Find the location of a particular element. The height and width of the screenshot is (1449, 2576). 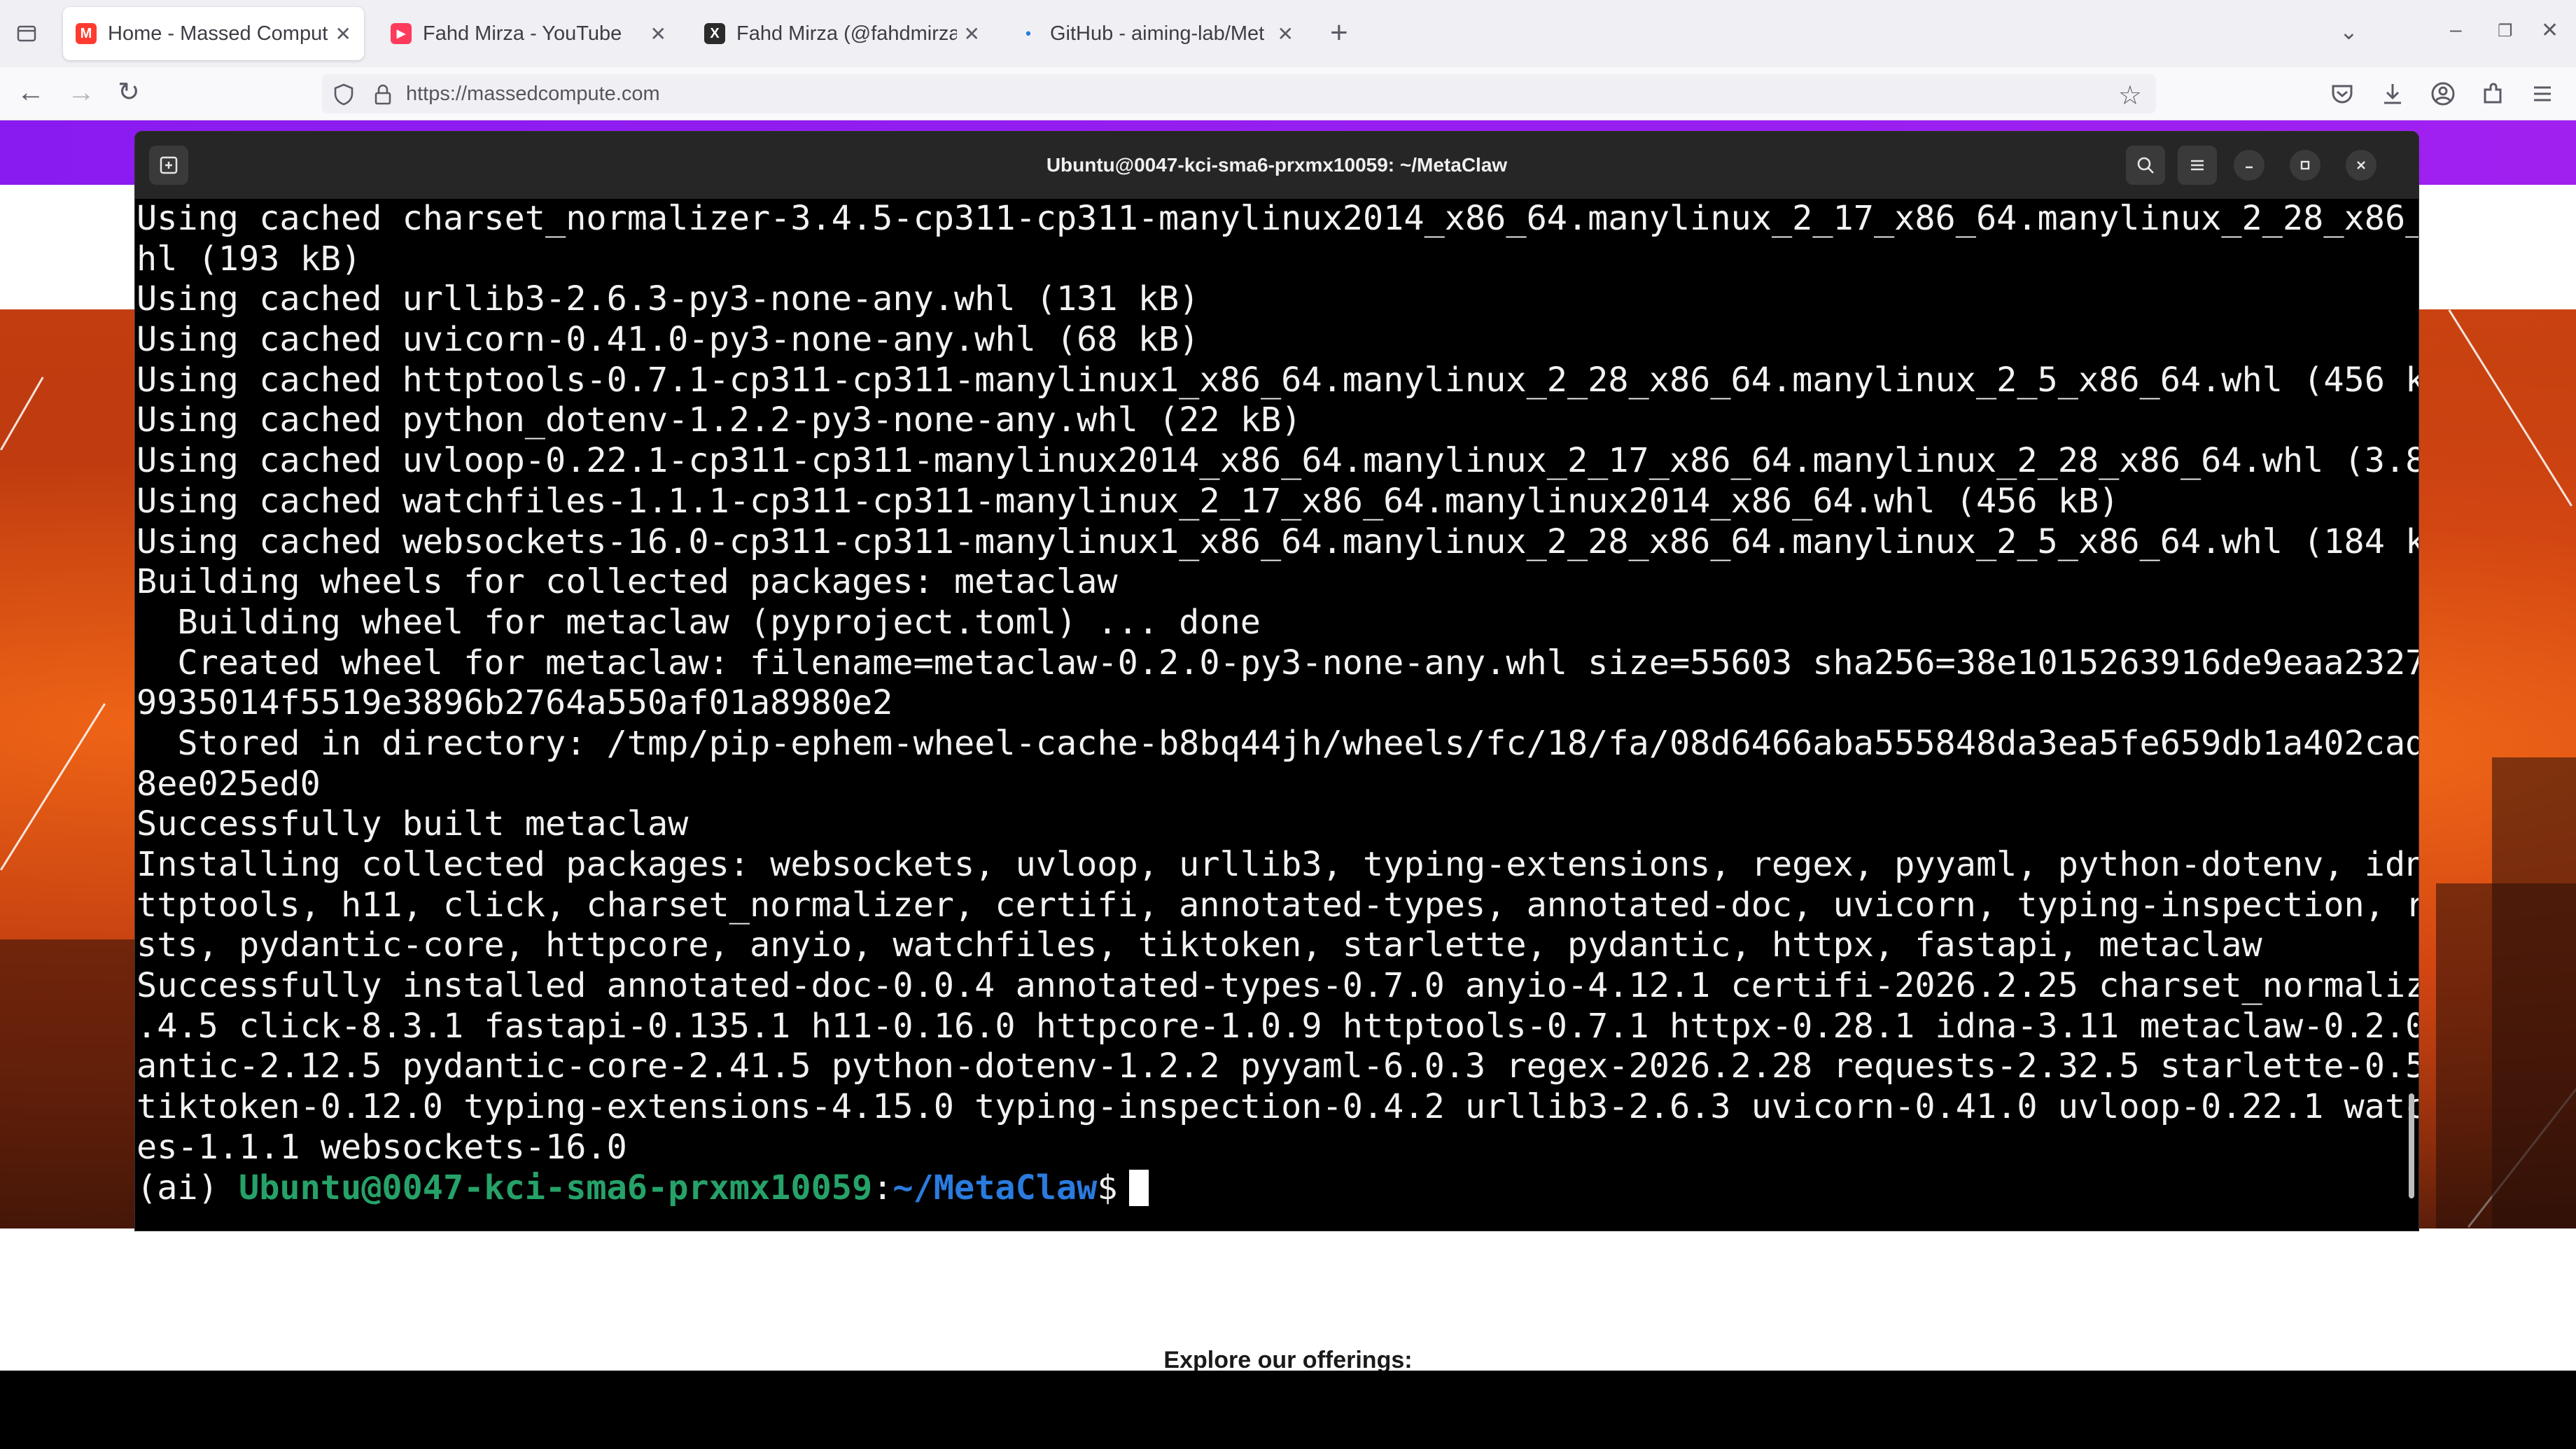

massed-compute-logo-icon: M is located at coordinates (86, 33).